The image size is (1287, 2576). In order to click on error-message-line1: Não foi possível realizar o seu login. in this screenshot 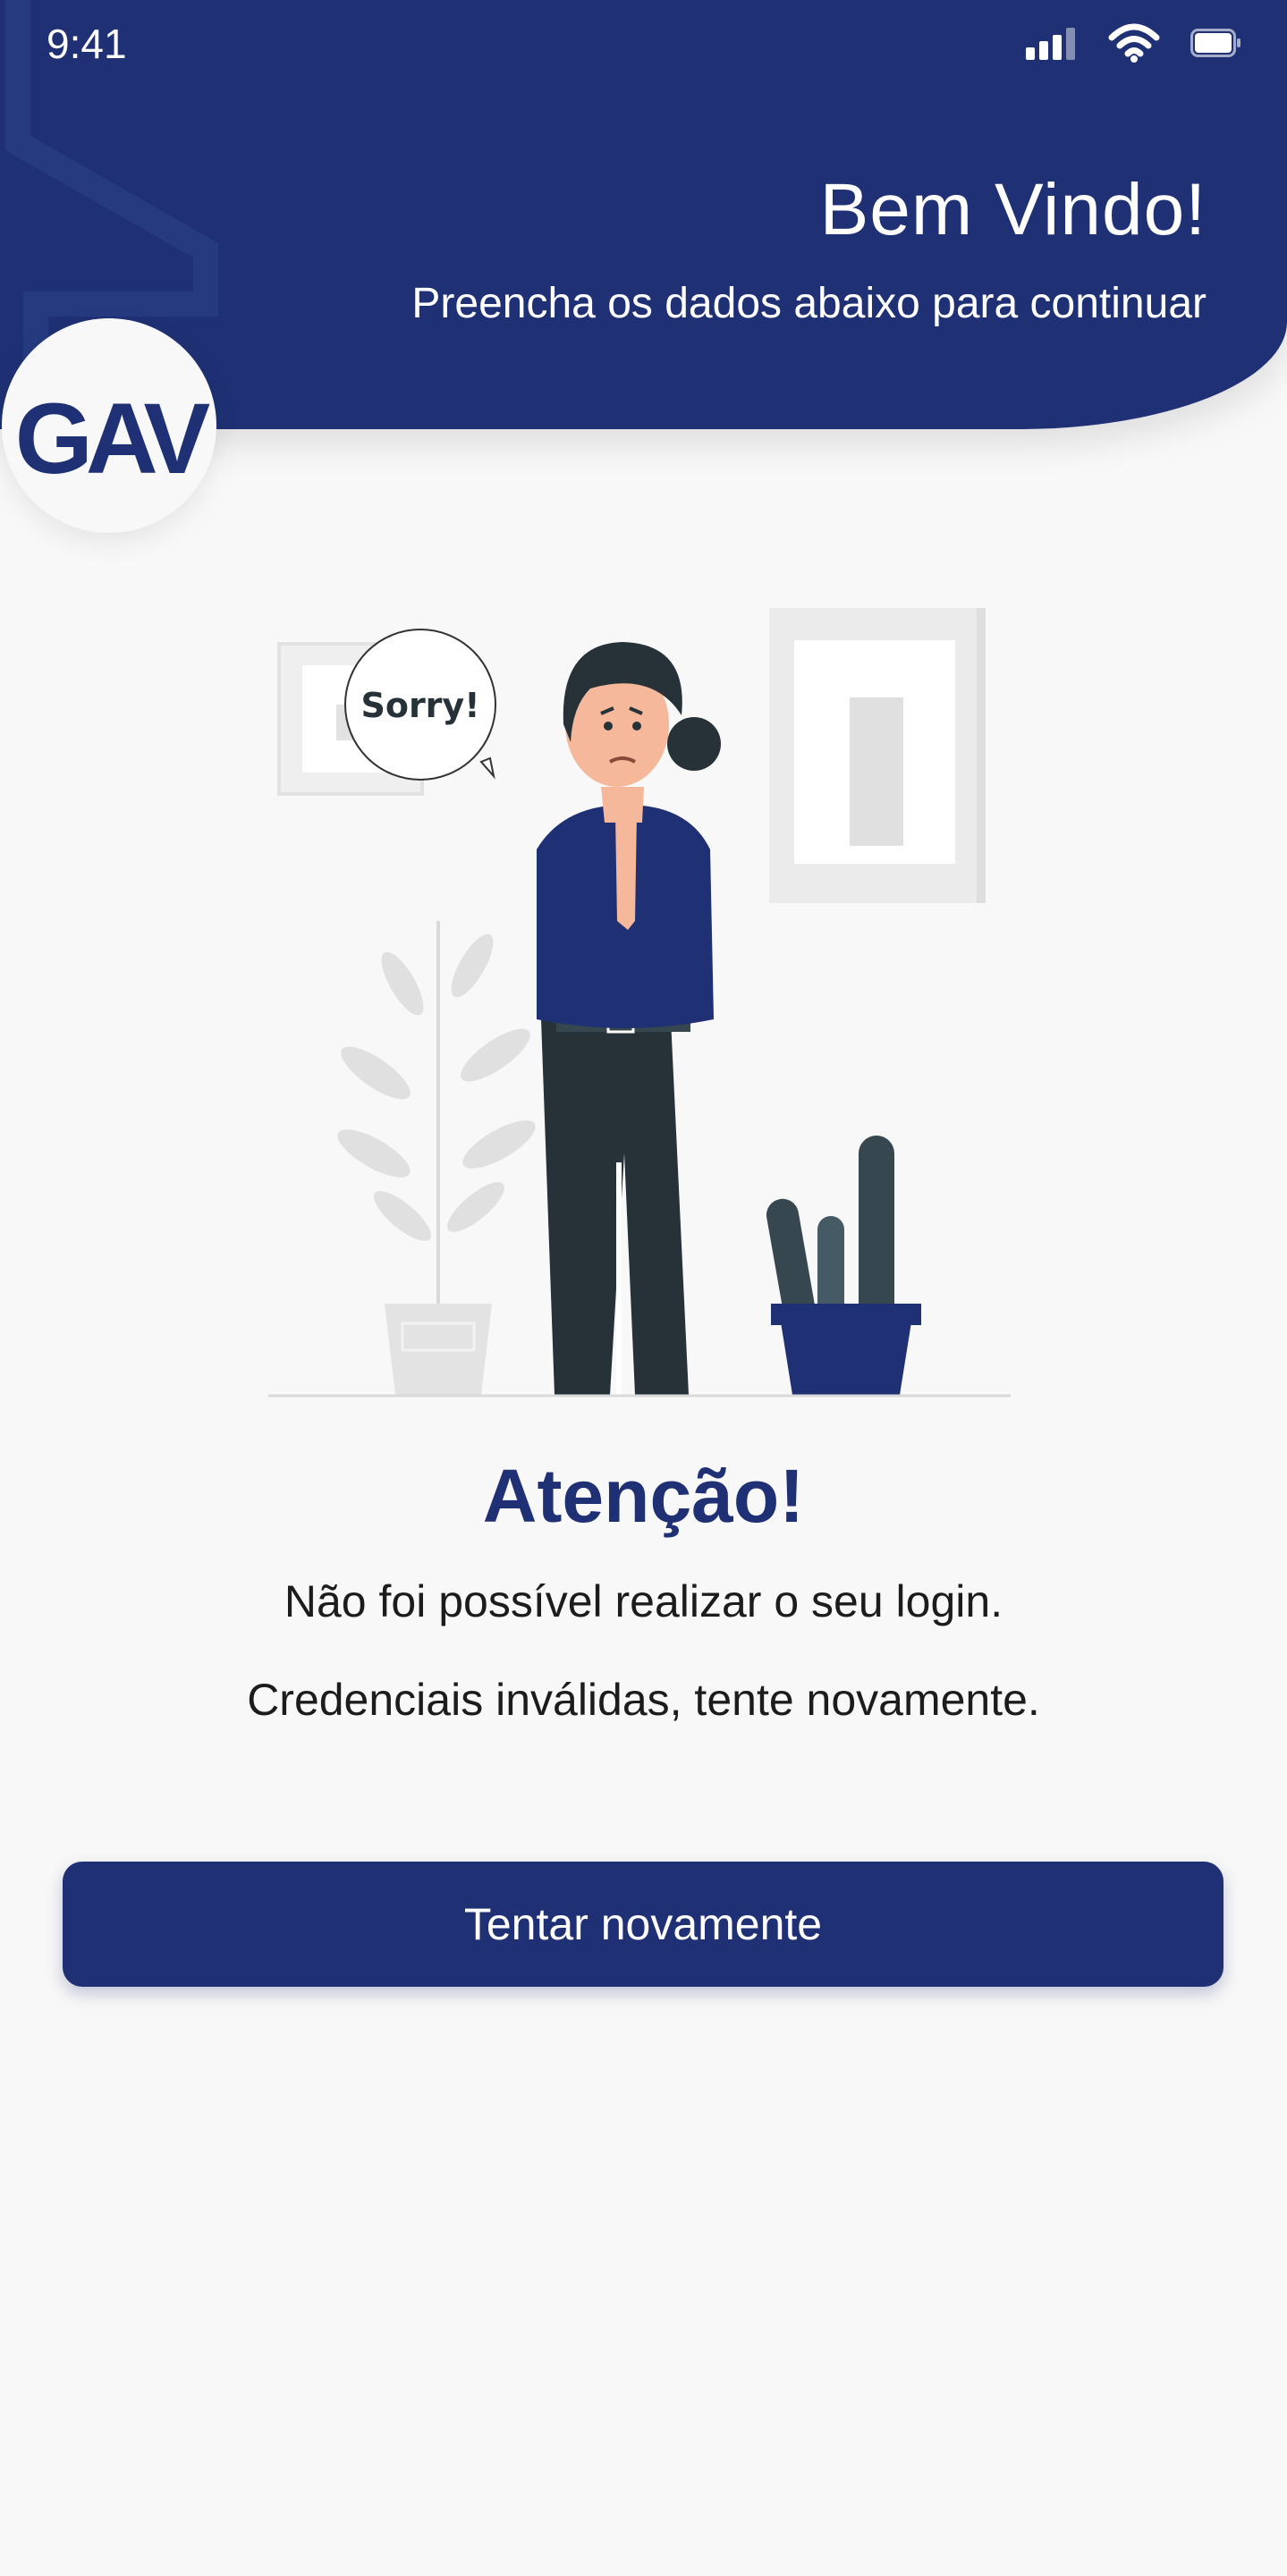, I will do `click(643, 1601)`.